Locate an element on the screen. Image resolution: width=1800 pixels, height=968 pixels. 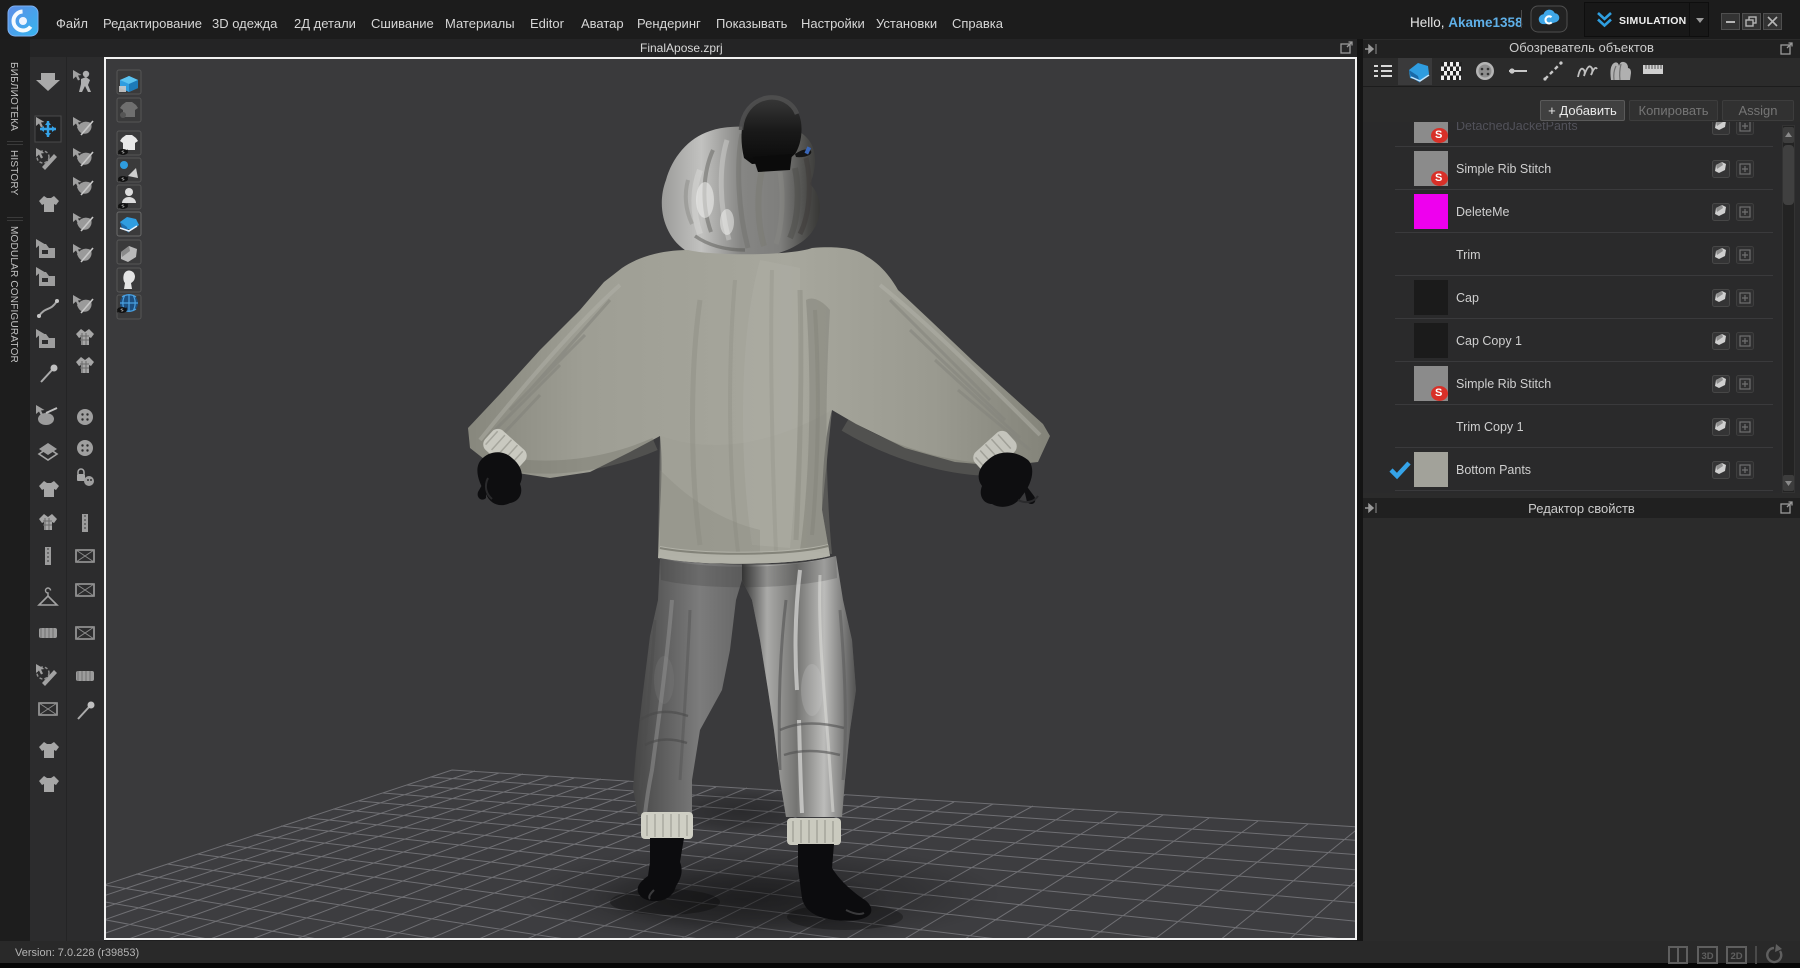
svg-text: 3D is located at coordinates (1708, 956).